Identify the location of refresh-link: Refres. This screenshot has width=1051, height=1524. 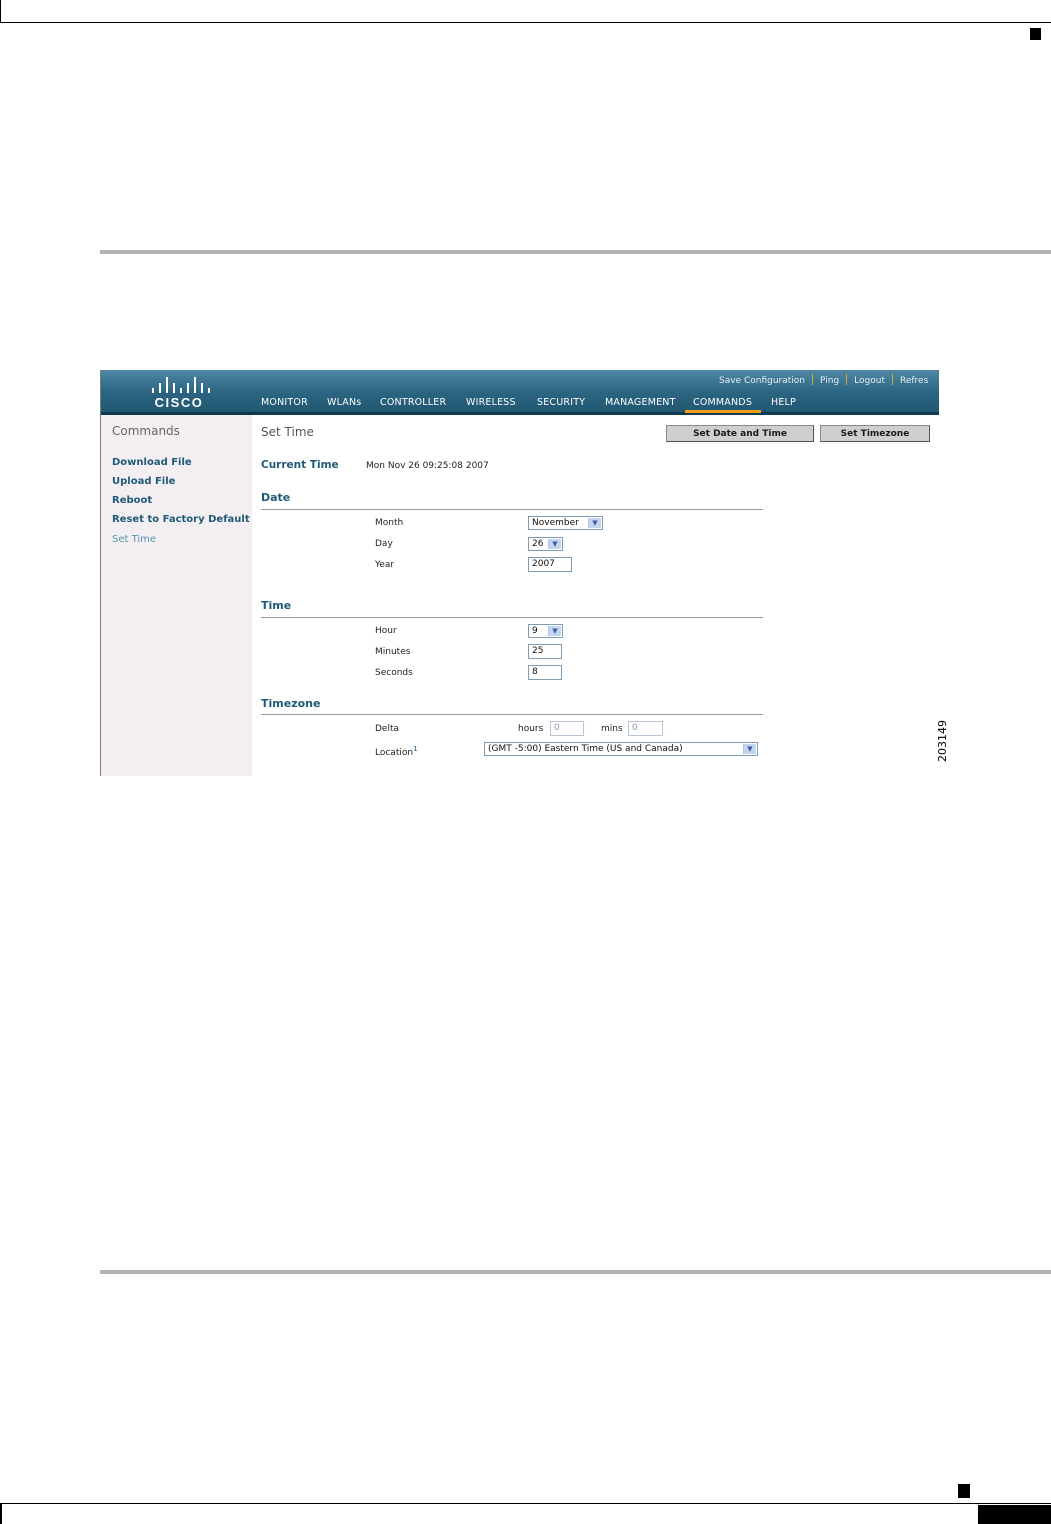
(914, 381).